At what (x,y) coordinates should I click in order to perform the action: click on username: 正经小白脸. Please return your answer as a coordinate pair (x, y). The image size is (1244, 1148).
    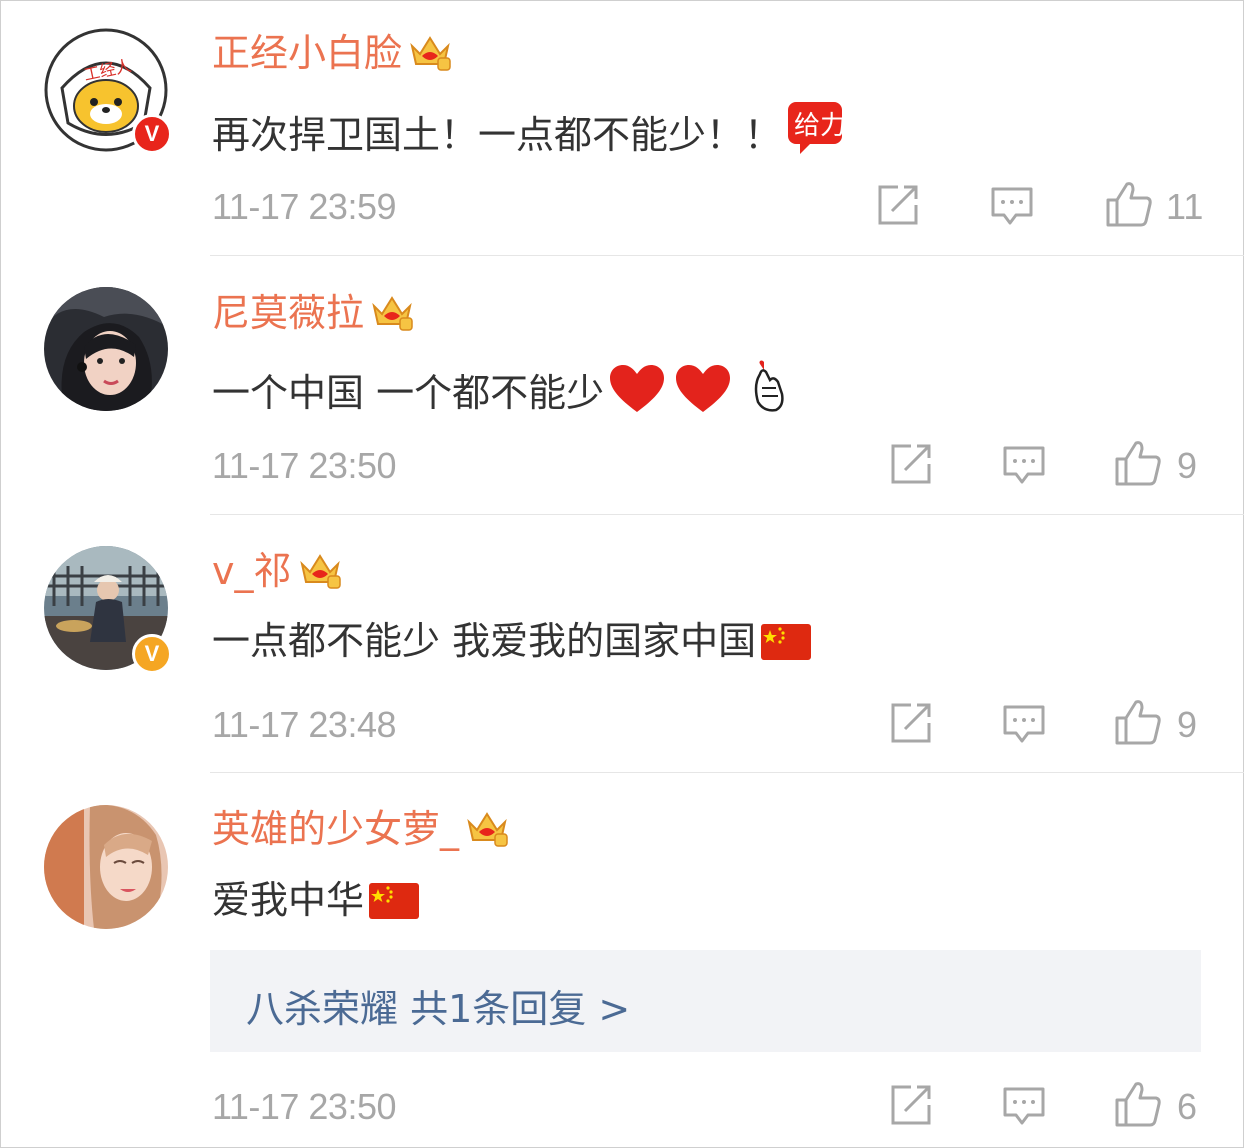
    Looking at the image, I should click on (332, 53).